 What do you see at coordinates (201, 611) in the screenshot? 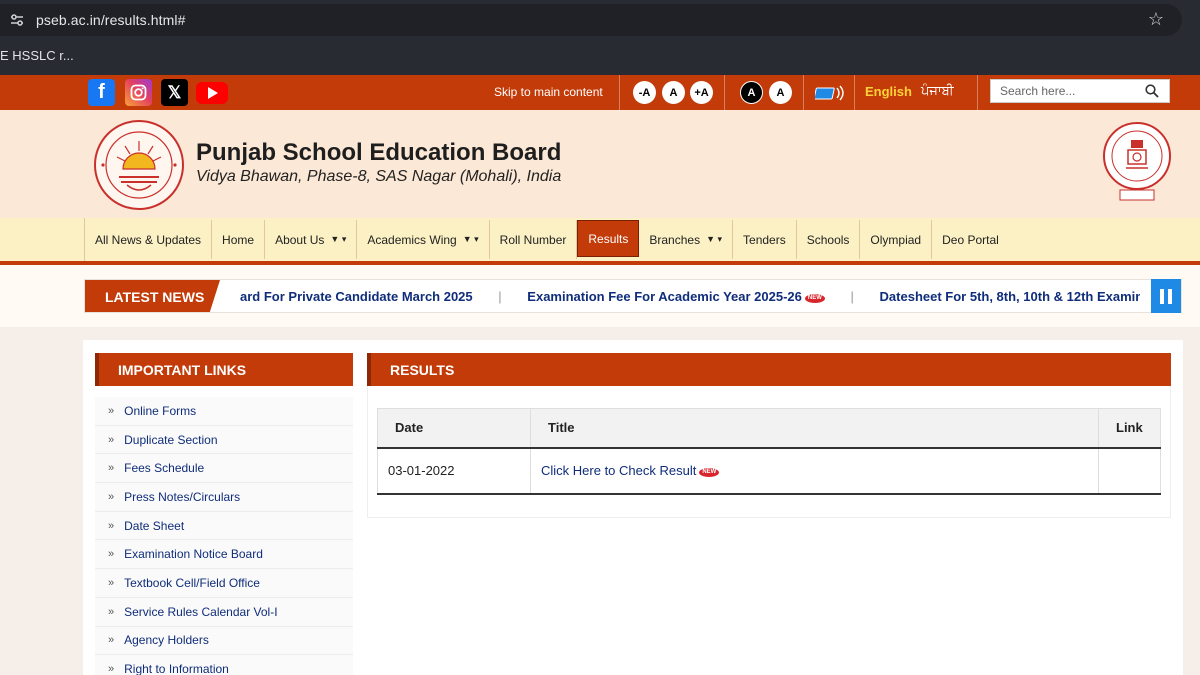
I see `sidebar-item-label: Service Rules Calendar Vol-I` at bounding box center [201, 611].